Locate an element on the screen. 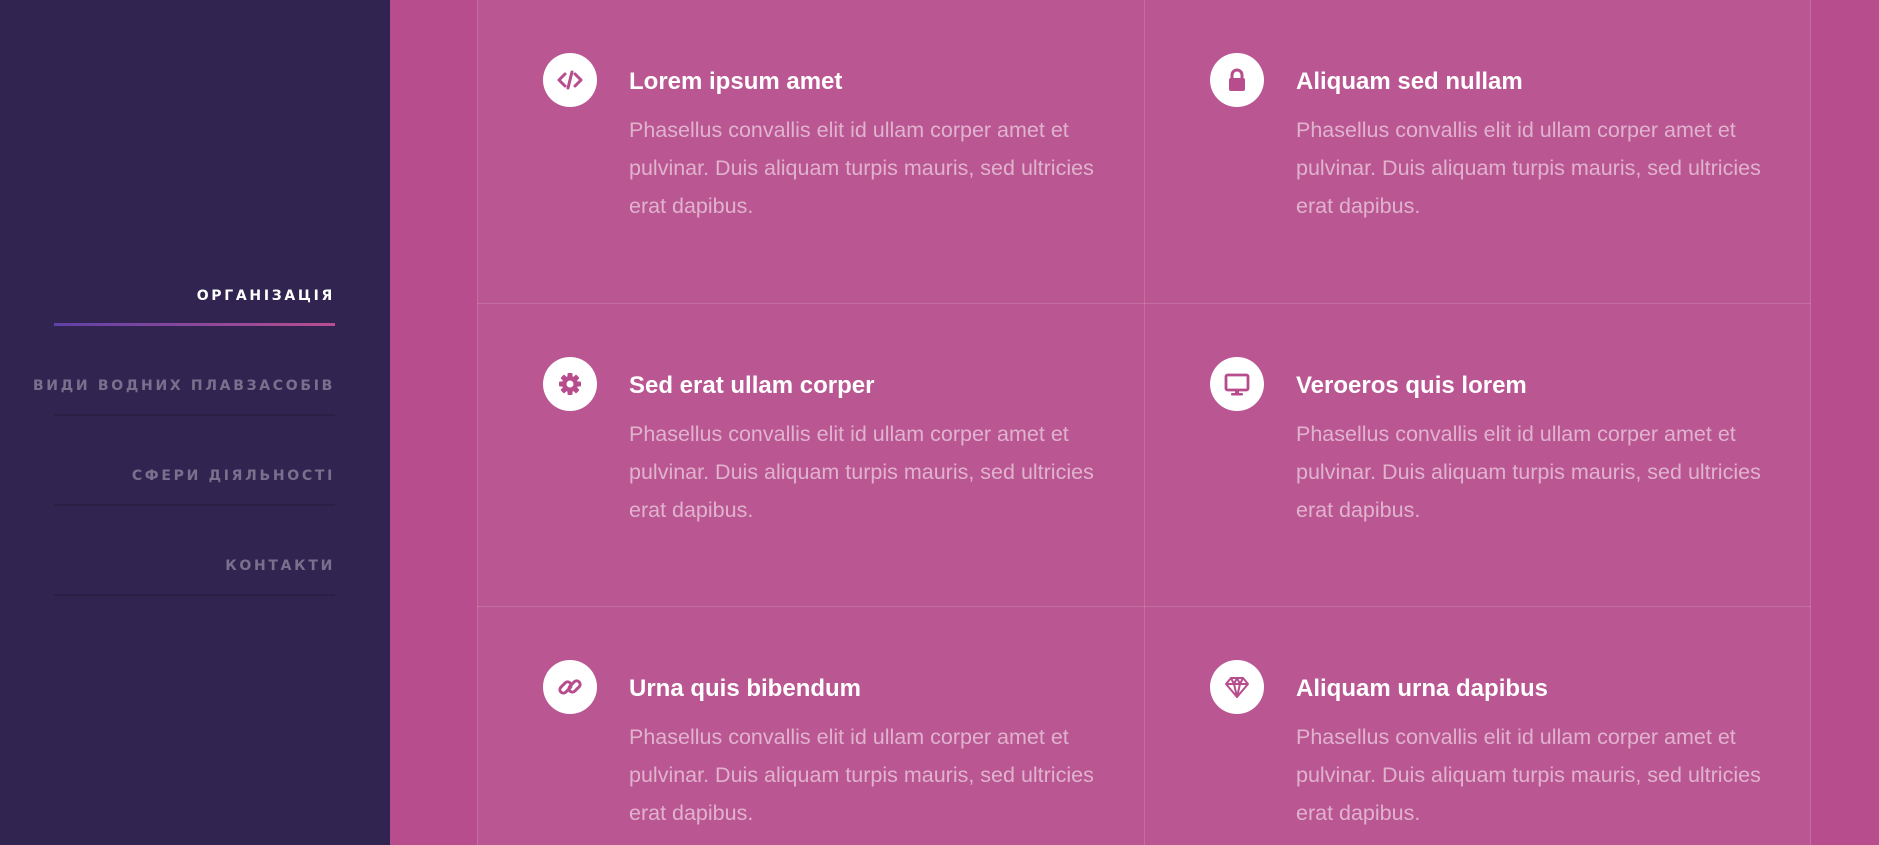 The height and width of the screenshot is (845, 1879). feature-title: Aliquam sed nullam is located at coordinates (1409, 81).